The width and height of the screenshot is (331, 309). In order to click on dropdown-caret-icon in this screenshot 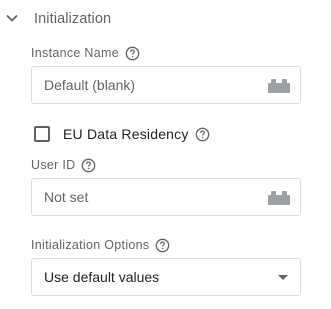, I will do `click(283, 277)`.